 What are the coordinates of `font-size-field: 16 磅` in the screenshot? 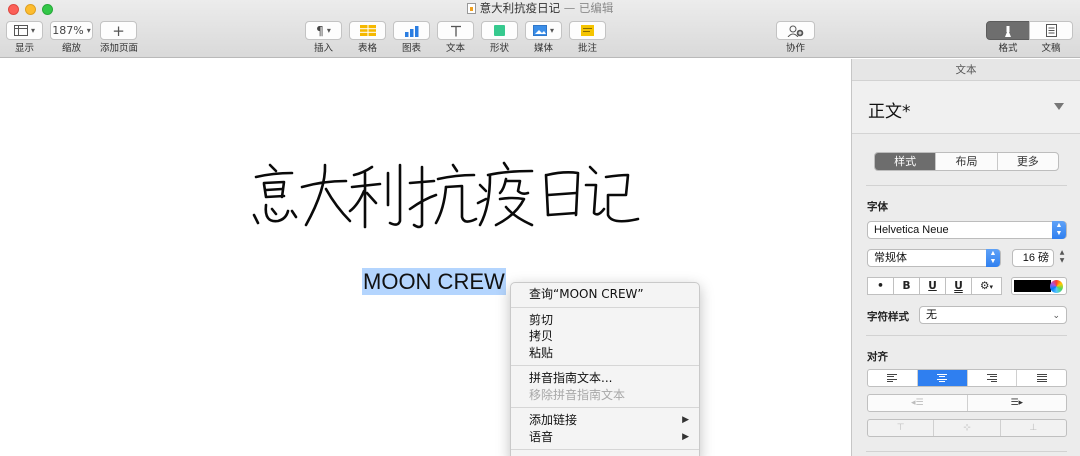 It's located at (1033, 258).